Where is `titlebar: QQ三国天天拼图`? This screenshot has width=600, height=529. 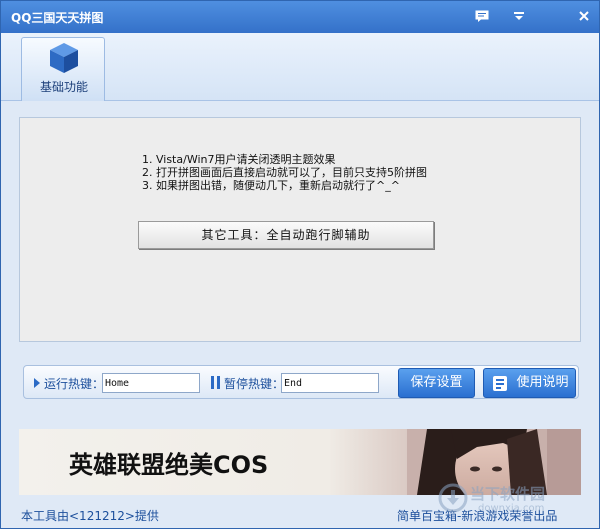
titlebar: QQ三国天天拼图 is located at coordinates (300, 17).